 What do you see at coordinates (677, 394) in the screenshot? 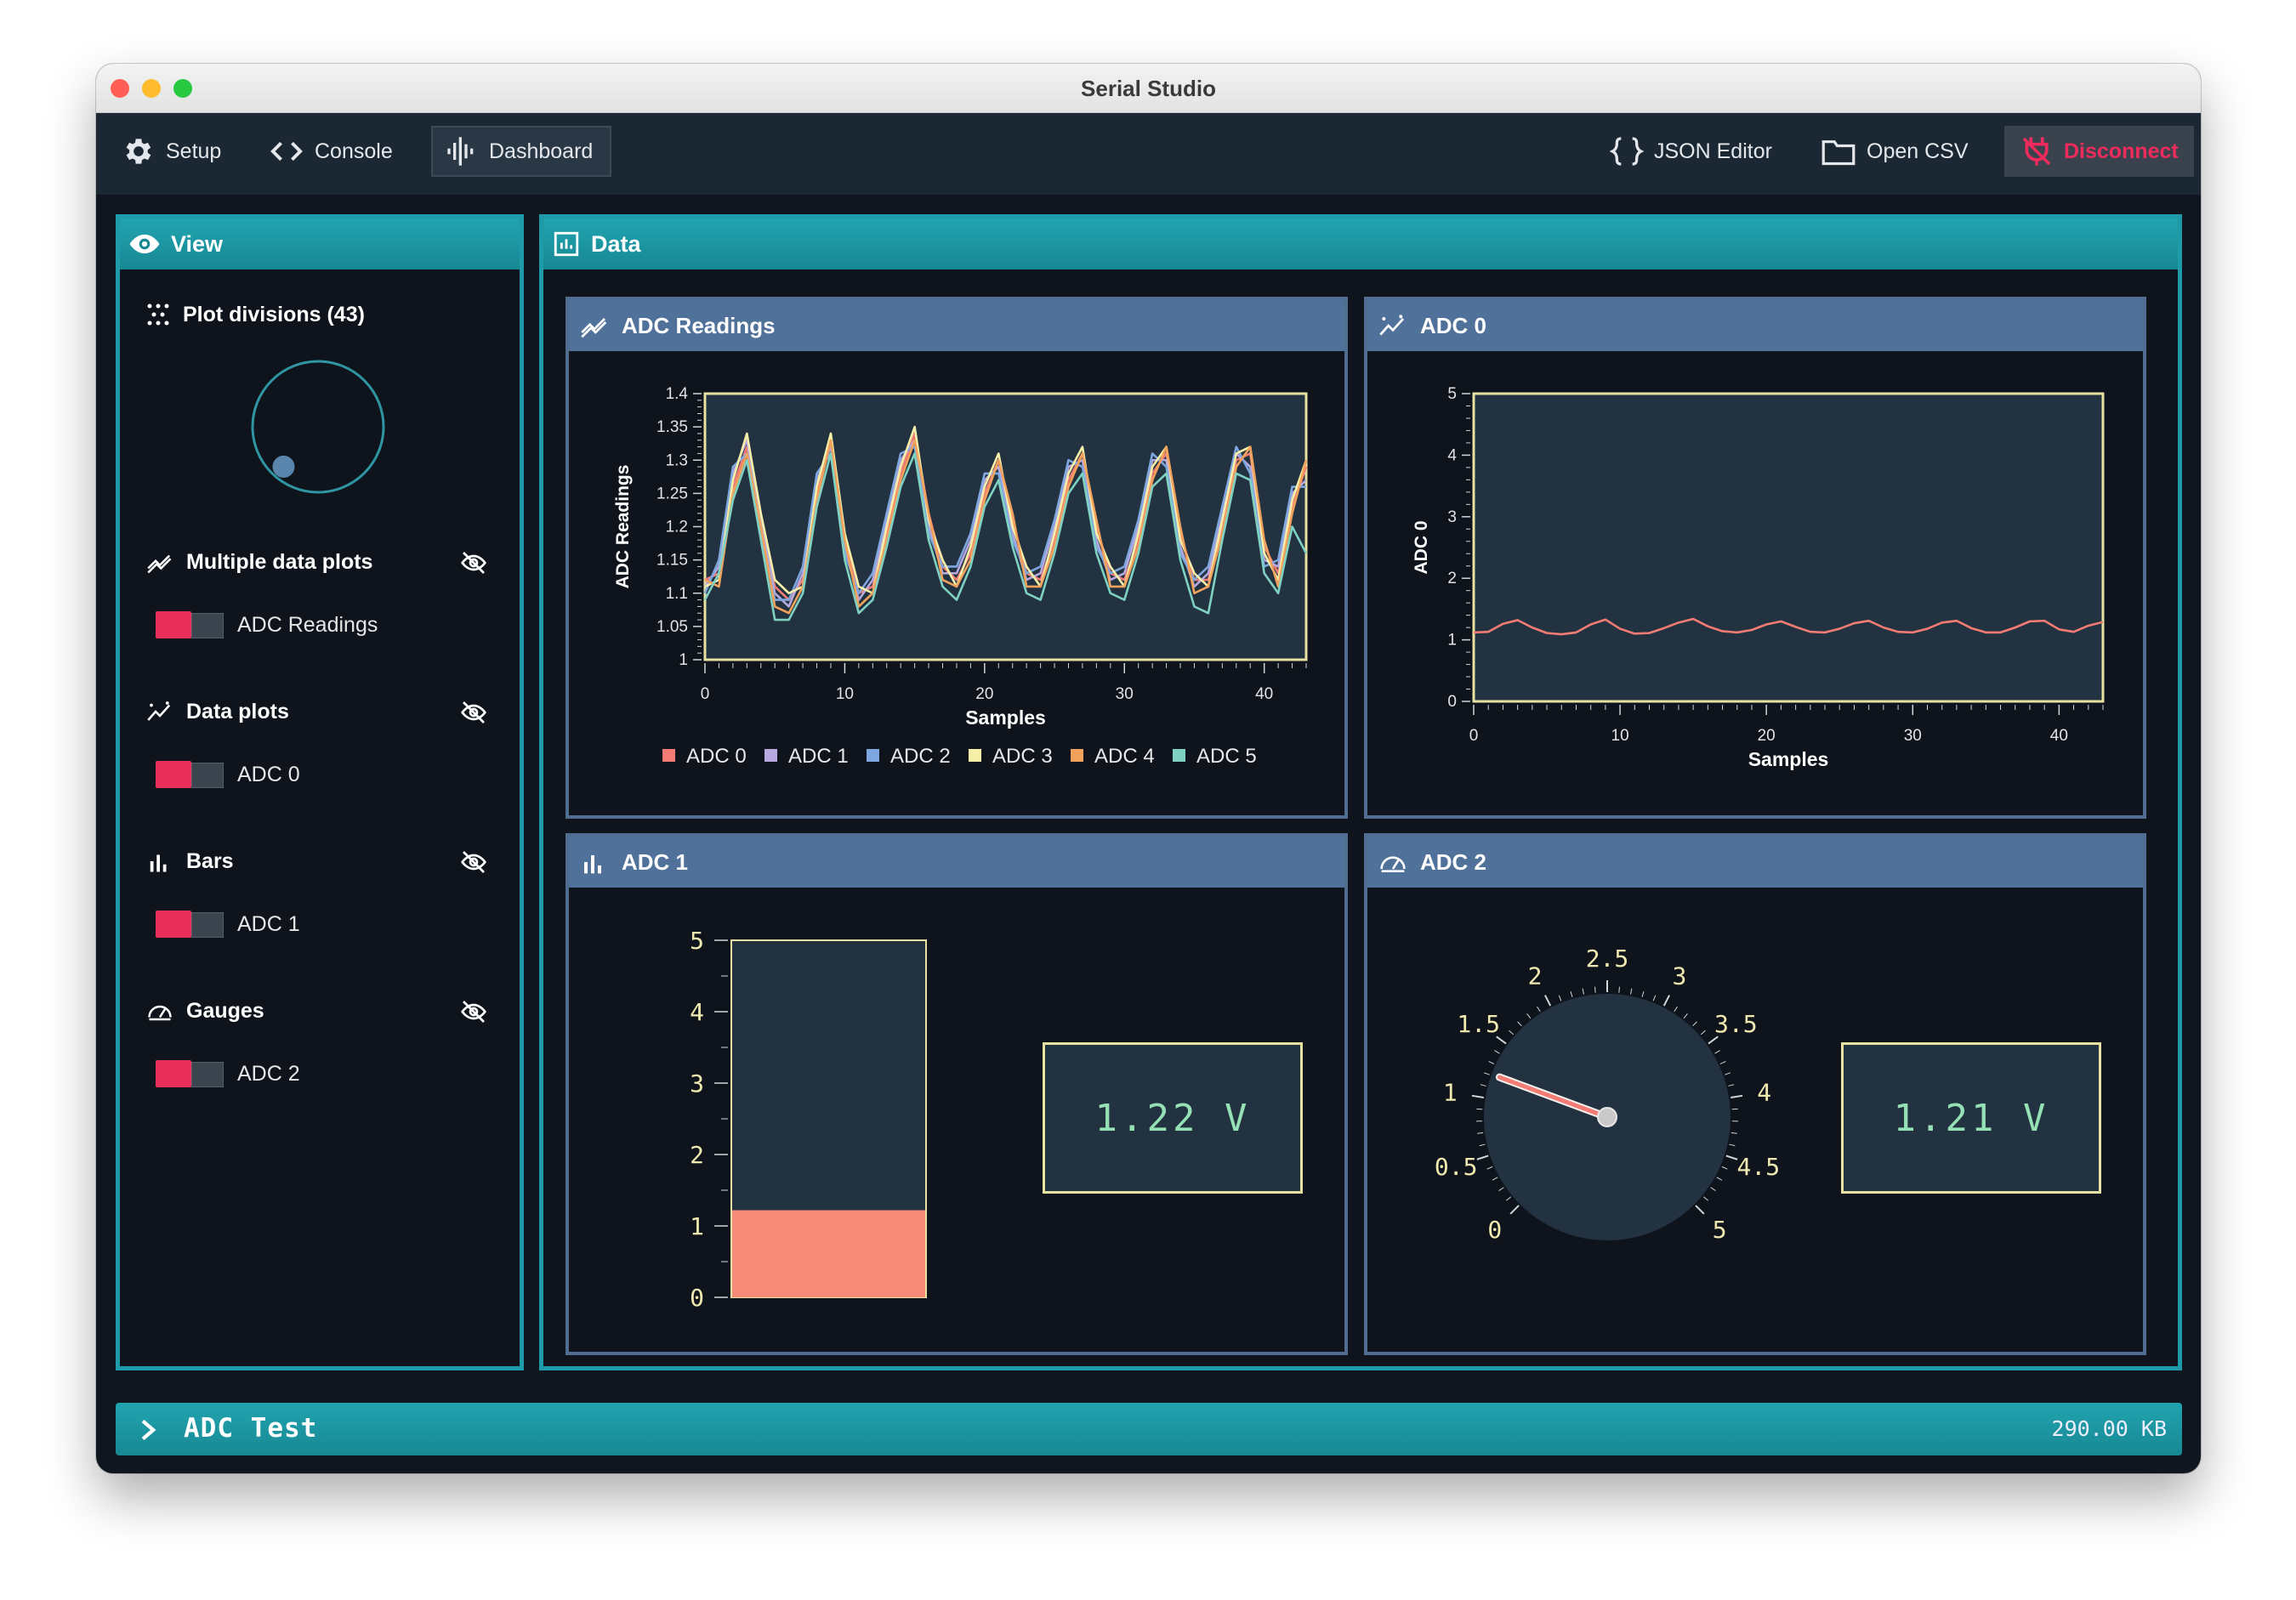
I see `y-tick-label: 1.4` at bounding box center [677, 394].